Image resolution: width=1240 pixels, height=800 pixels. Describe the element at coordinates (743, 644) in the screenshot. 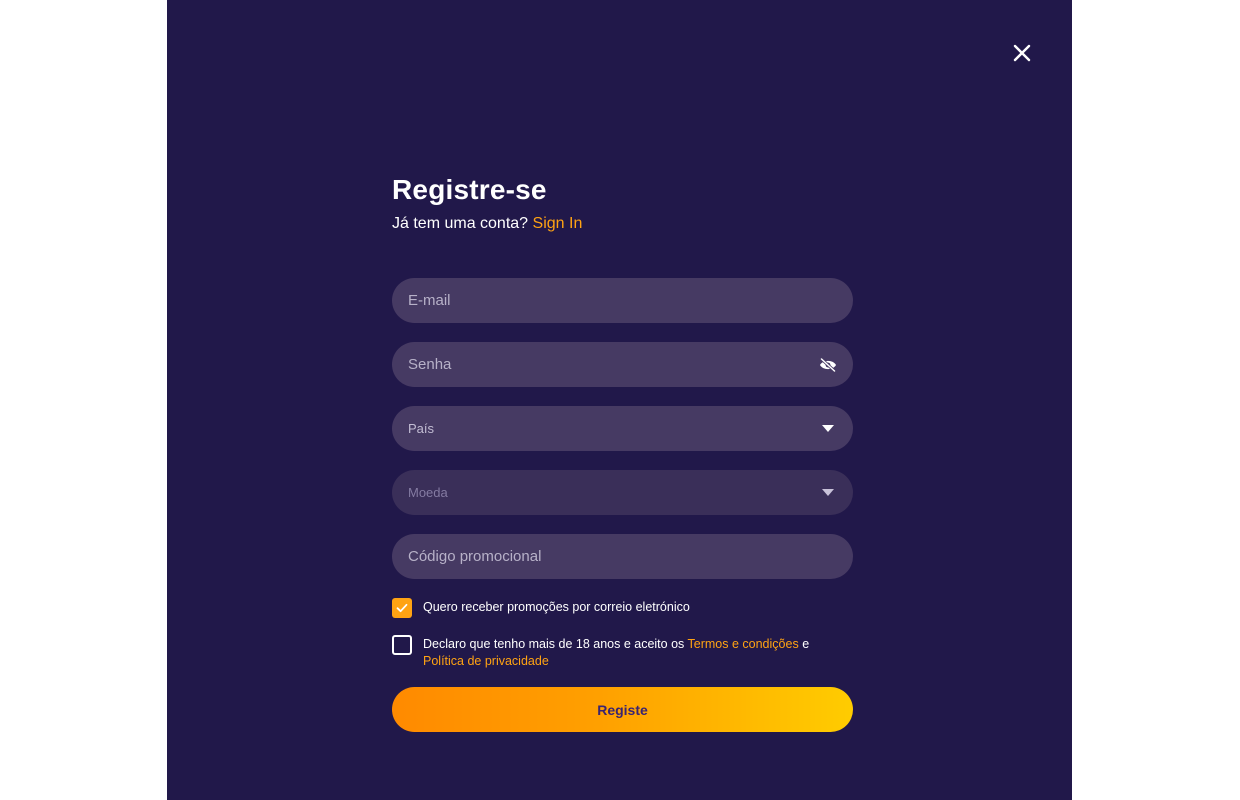

I see `terms-link: Termos e condições` at that location.